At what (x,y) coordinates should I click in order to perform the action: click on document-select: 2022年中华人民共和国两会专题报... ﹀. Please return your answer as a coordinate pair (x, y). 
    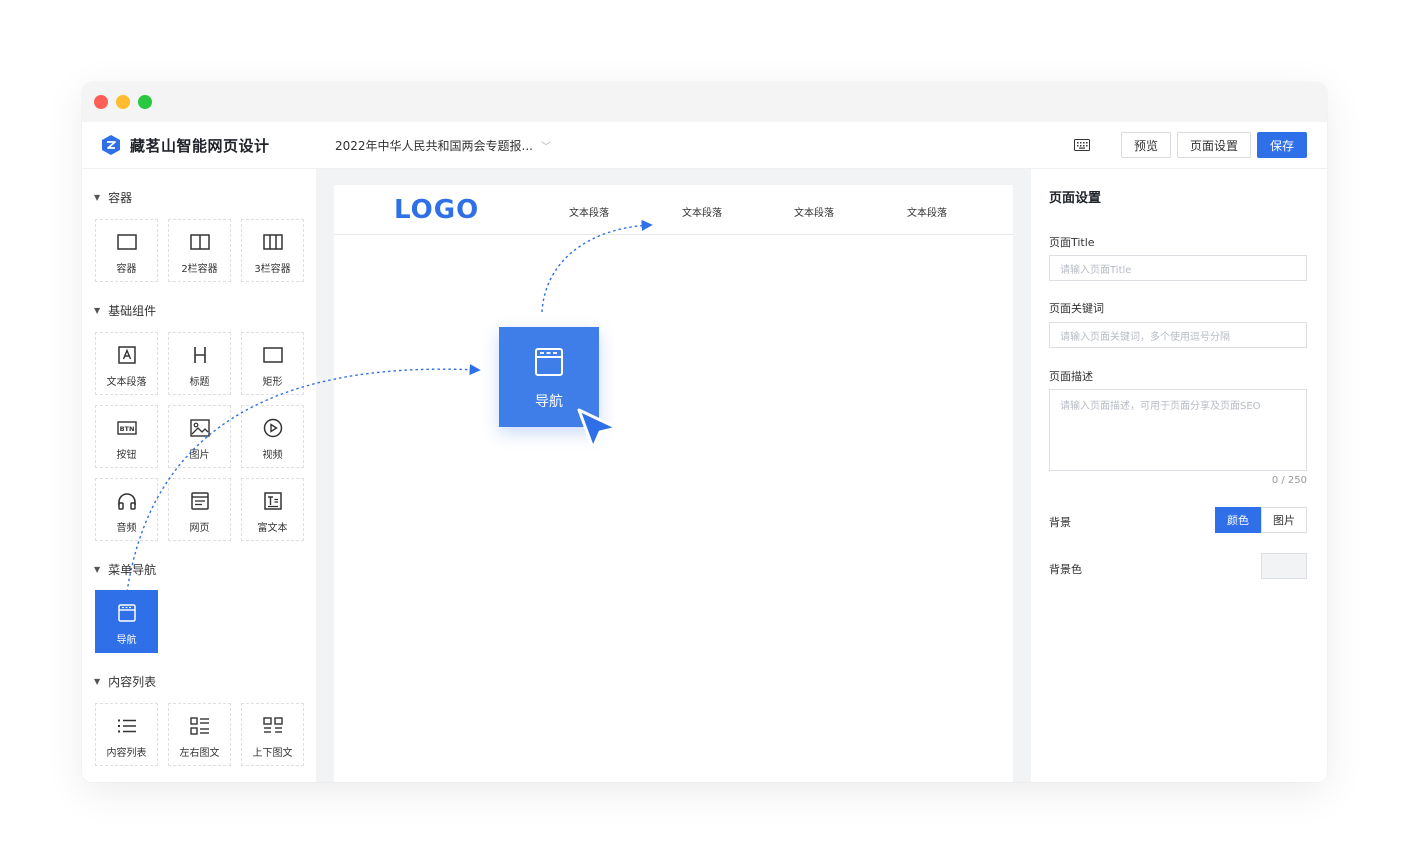
    Looking at the image, I should click on (443, 145).